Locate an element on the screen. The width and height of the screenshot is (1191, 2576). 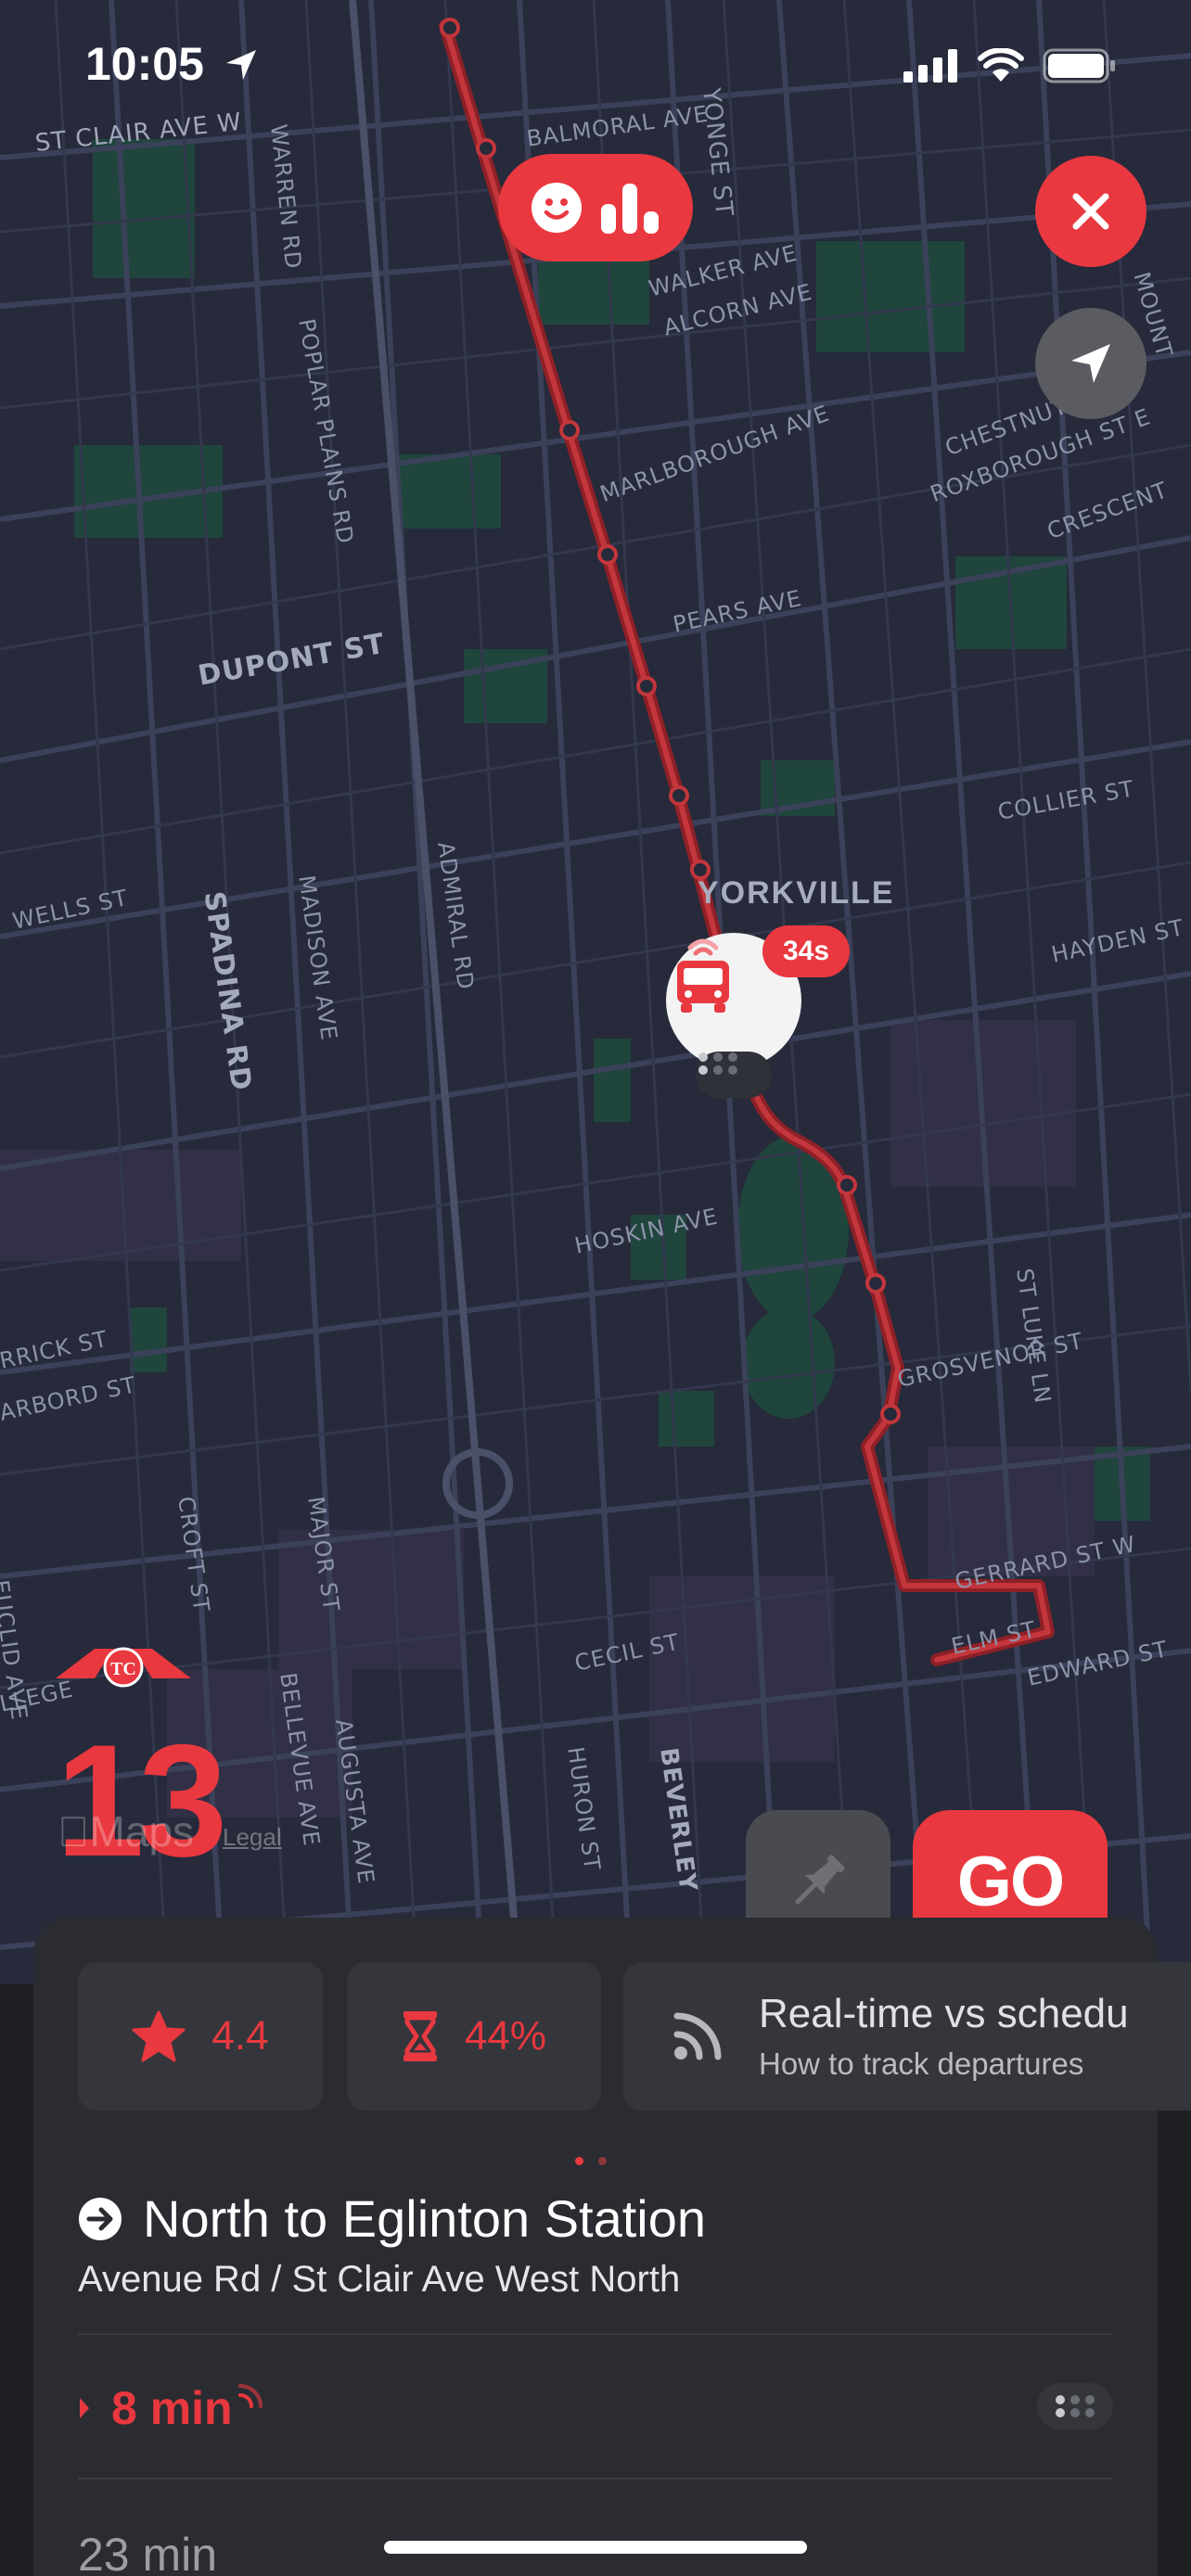
smiley-icon is located at coordinates (556, 208).